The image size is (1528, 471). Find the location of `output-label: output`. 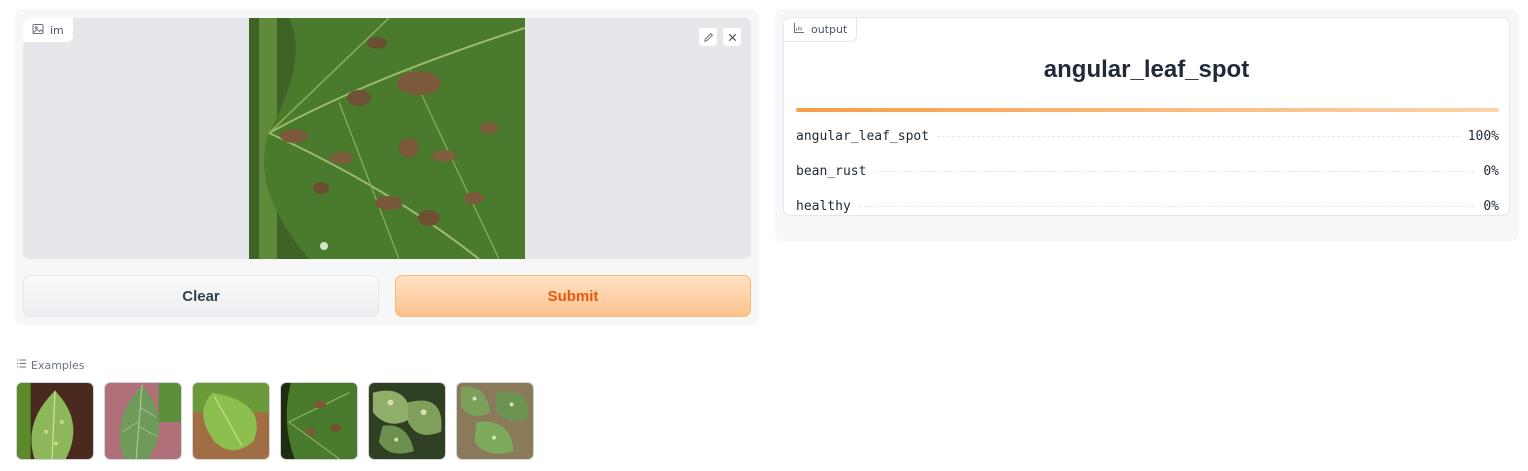

output-label: output is located at coordinates (829, 29).